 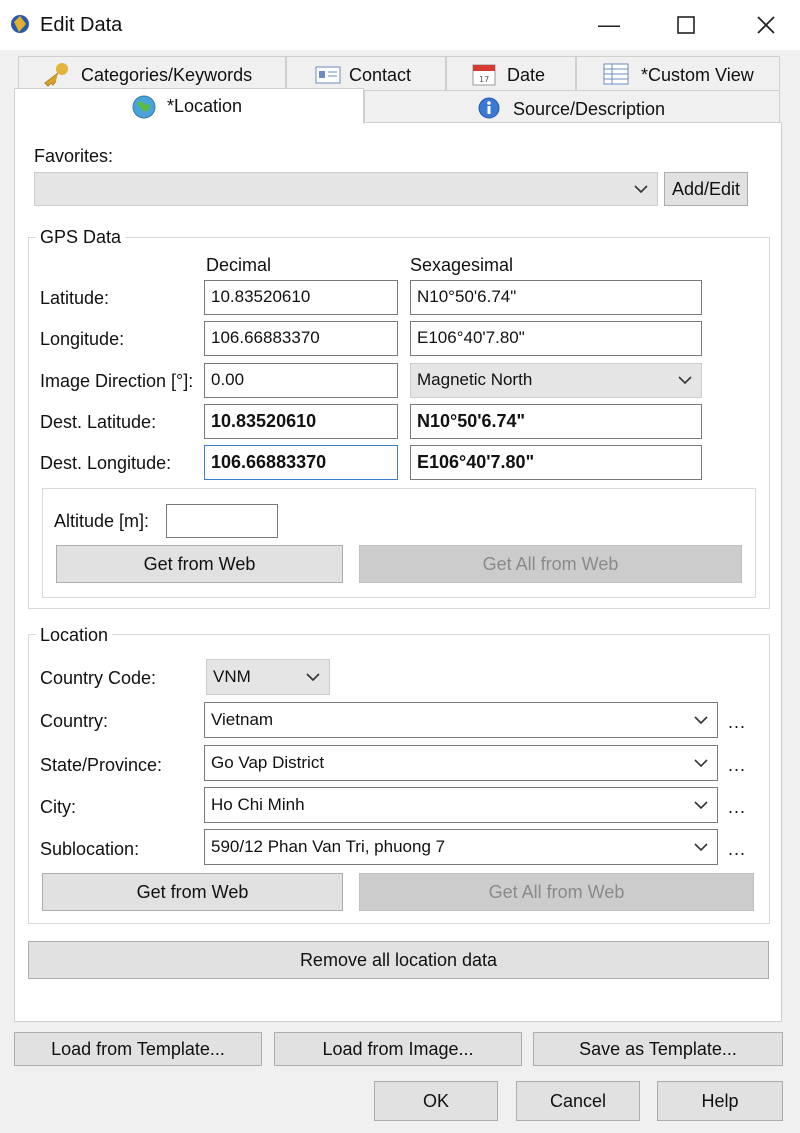 I want to click on latitude-decimal-input: 10.83520610, so click(x=301, y=297).